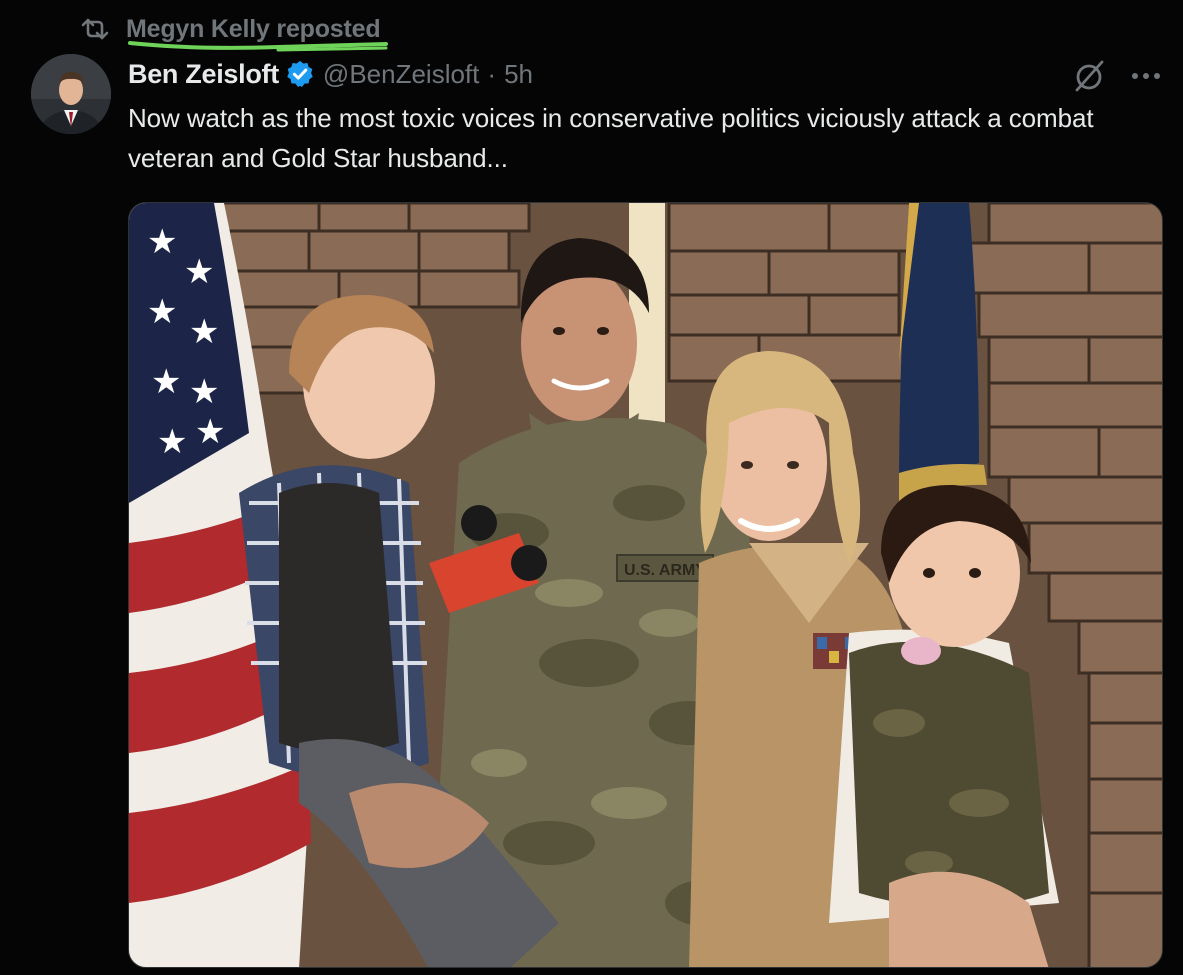 The width and height of the screenshot is (1183, 975). Describe the element at coordinates (1090, 76) in the screenshot. I see `grok-icon` at that location.